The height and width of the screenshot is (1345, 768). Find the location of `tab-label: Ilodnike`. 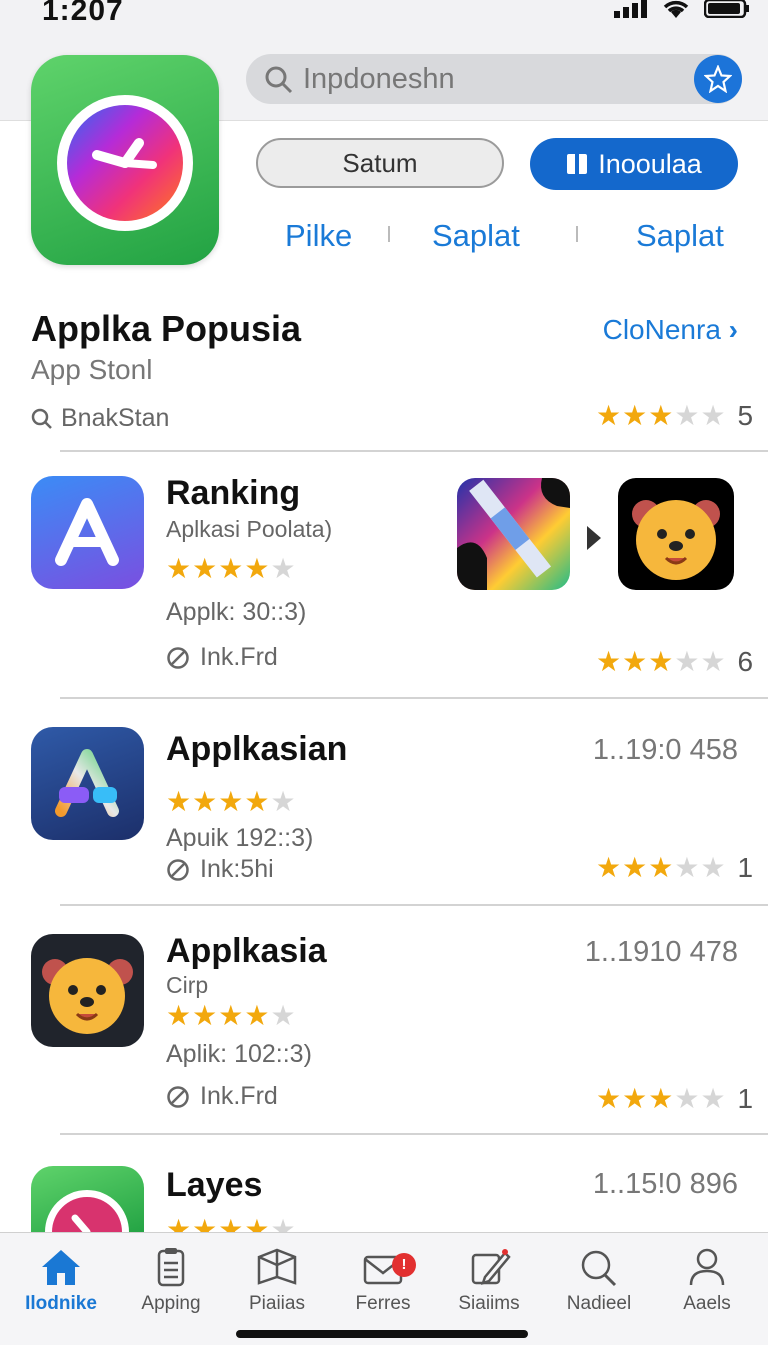

tab-label: Ilodnike is located at coordinates (61, 1303).